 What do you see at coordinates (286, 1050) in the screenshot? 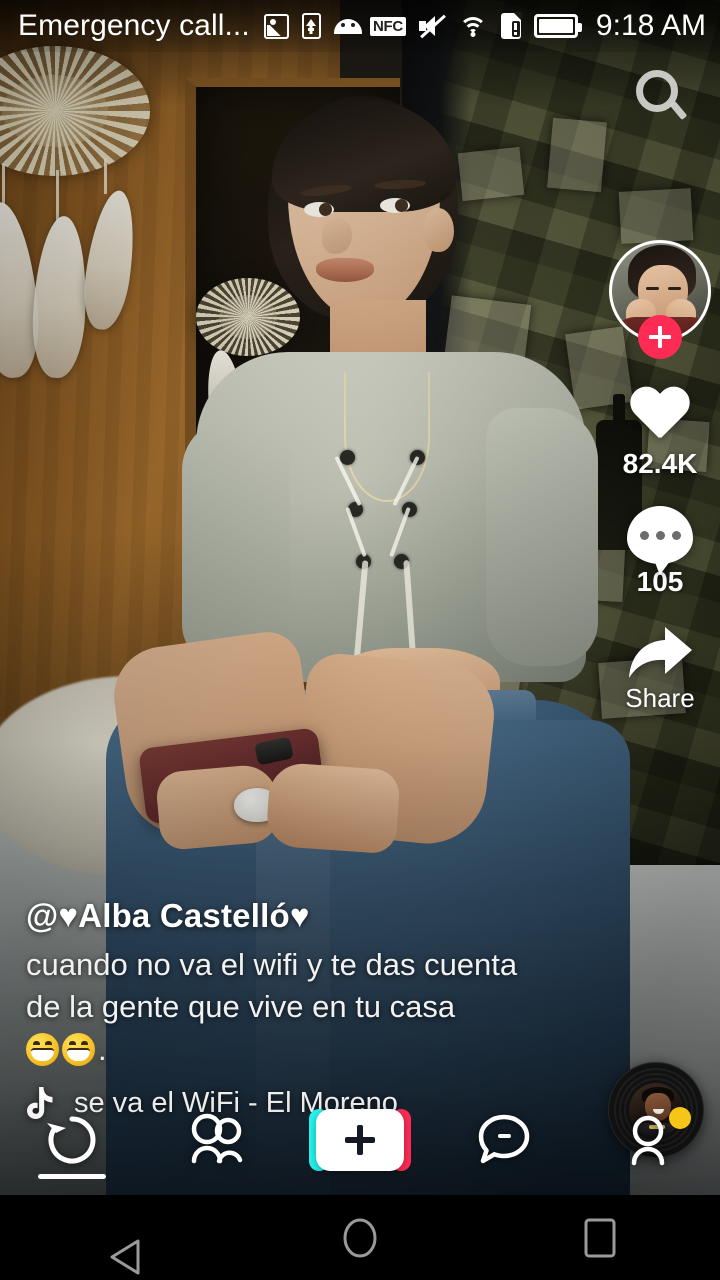
I see `caption-emoji-line: .` at bounding box center [286, 1050].